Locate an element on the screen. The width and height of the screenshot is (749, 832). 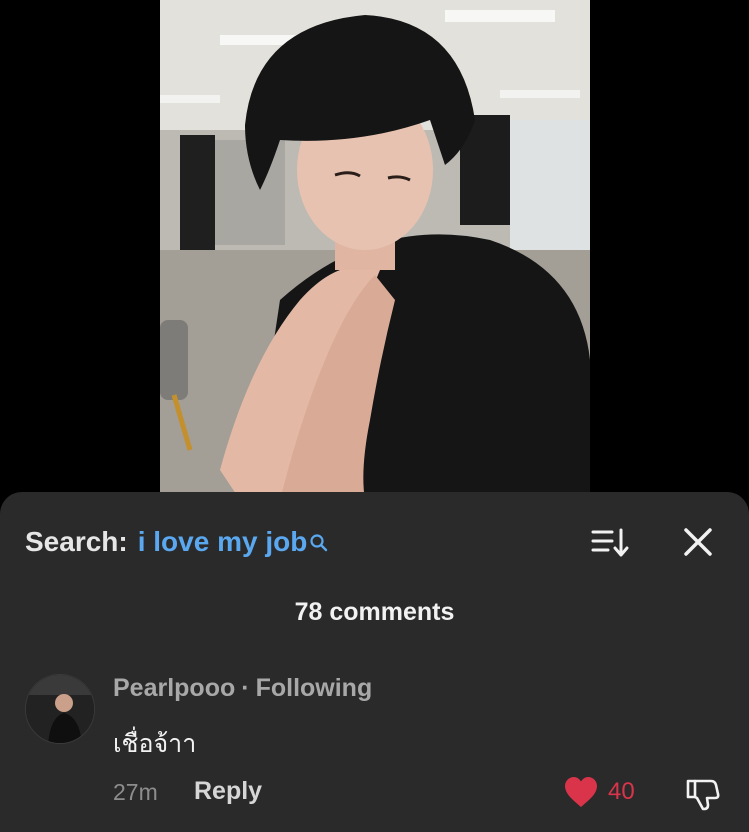
comment-username: Pearlpooo is located at coordinates (174, 688).